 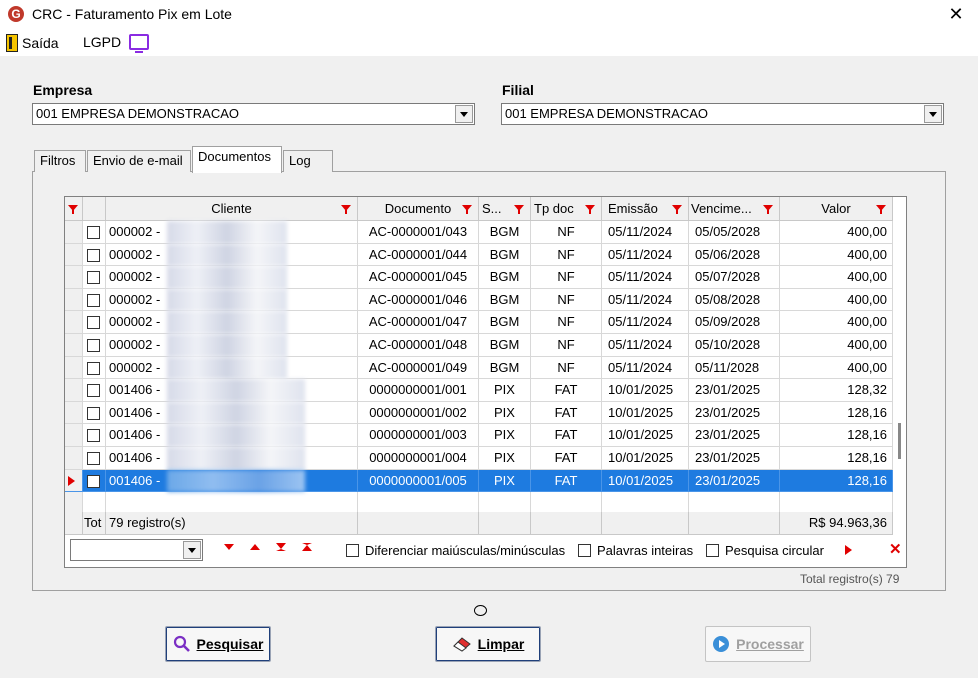 I want to click on tab-documentos: Documentos, so click(x=237, y=159).